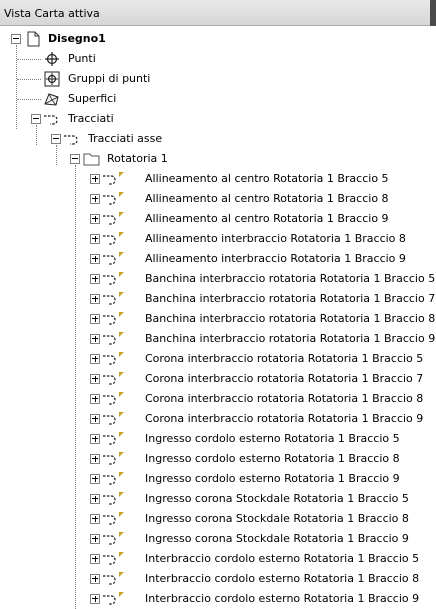  What do you see at coordinates (109, 78) in the screenshot?
I see `tree-node-label: Gruppi di punti` at bounding box center [109, 78].